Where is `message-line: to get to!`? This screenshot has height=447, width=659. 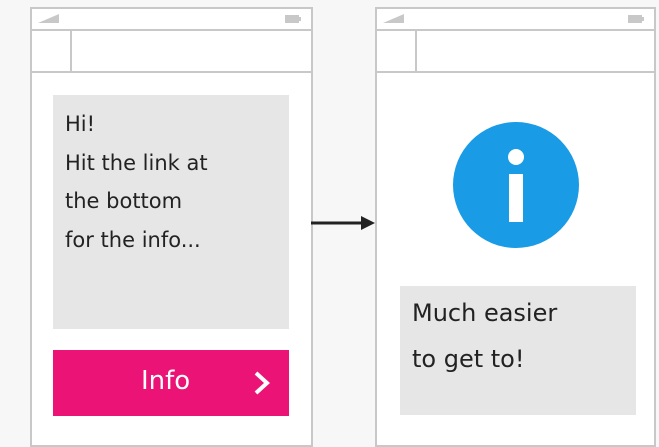 message-line: to get to! is located at coordinates (468, 359).